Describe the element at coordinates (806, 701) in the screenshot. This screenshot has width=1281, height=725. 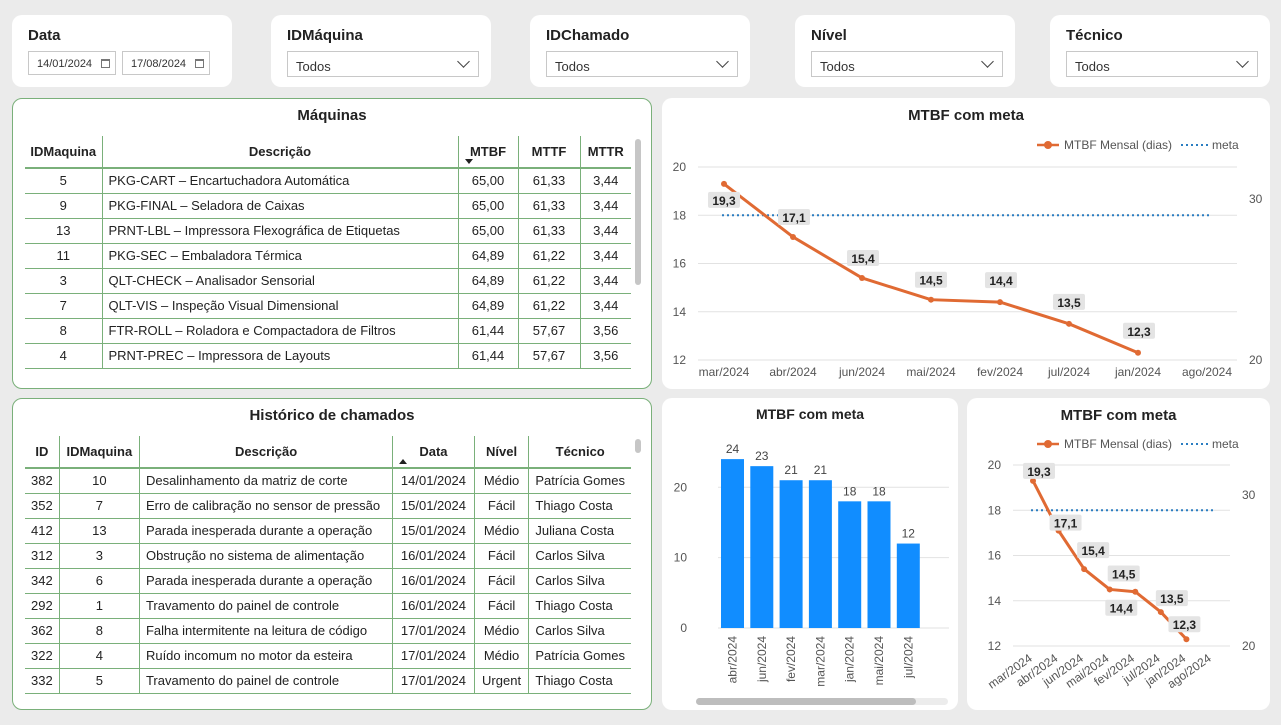
I see `chart-scrollbar-thumb` at that location.